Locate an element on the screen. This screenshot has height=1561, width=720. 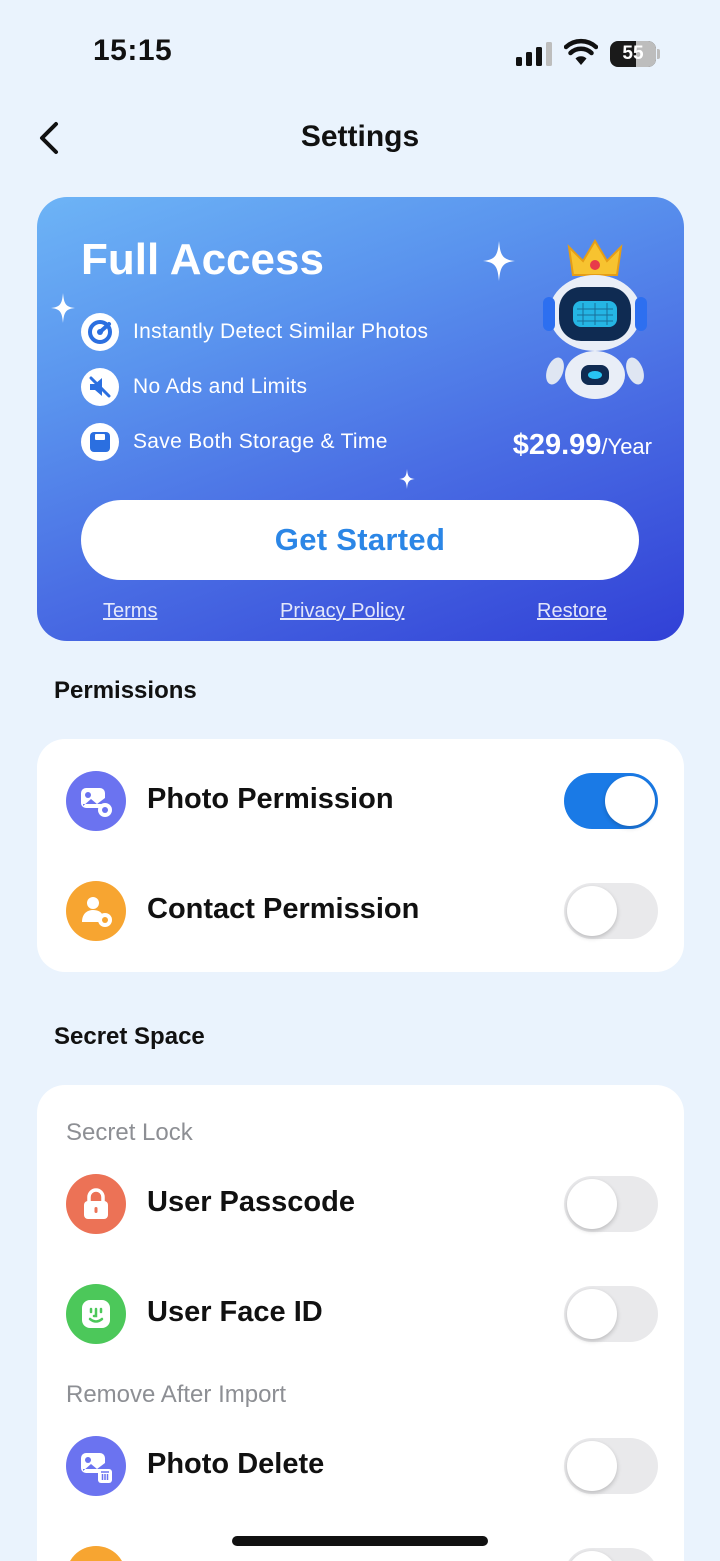
permissions-section-title: Permissions is located at coordinates (125, 690).